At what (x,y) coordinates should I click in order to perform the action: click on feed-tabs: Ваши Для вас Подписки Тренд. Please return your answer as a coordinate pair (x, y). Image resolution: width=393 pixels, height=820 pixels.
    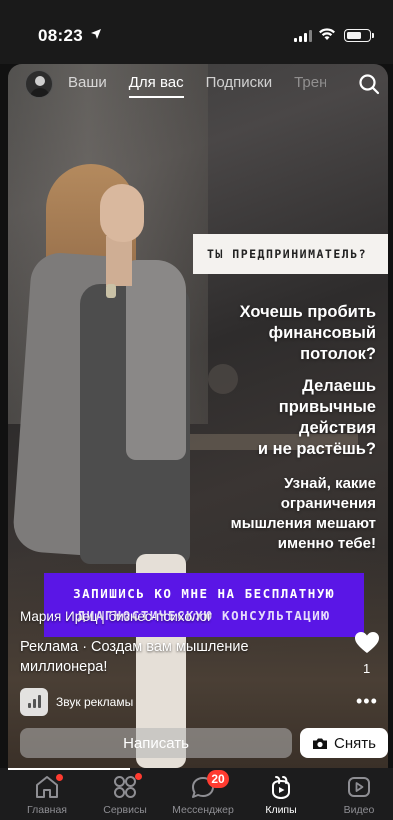
    Looking at the image, I should click on (197, 86).